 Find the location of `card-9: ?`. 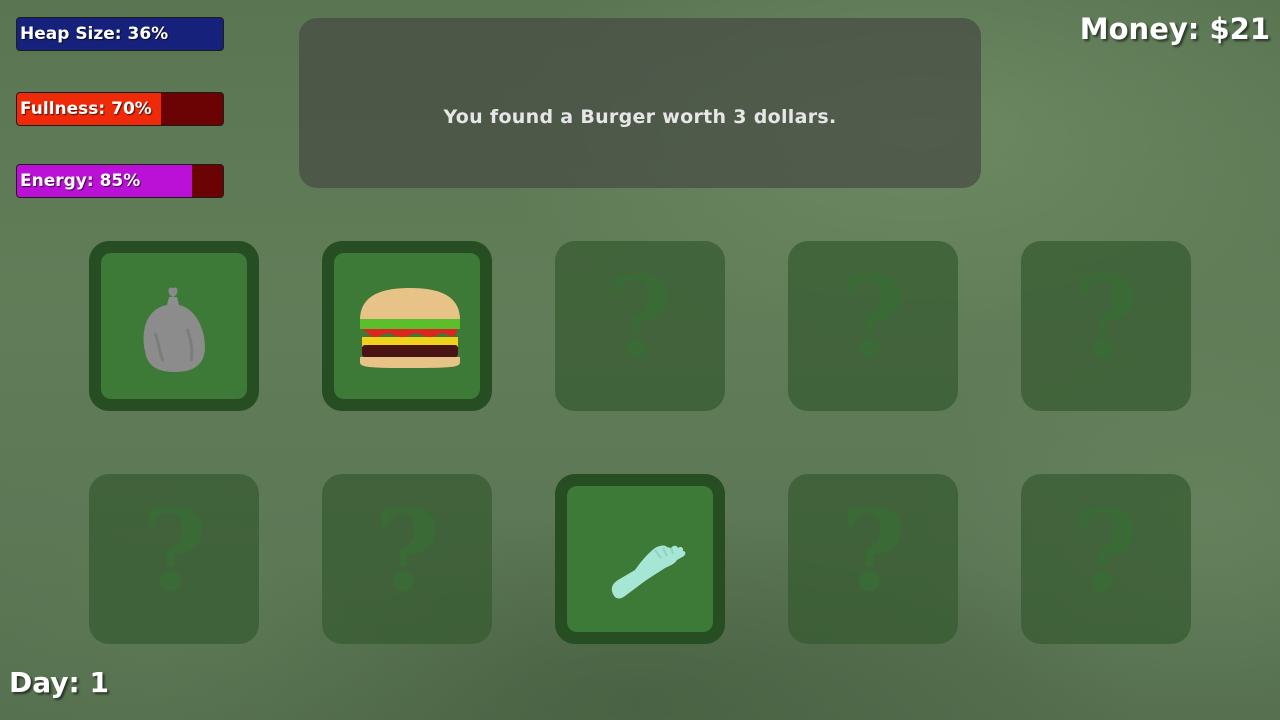

card-9: ? is located at coordinates (873, 559).